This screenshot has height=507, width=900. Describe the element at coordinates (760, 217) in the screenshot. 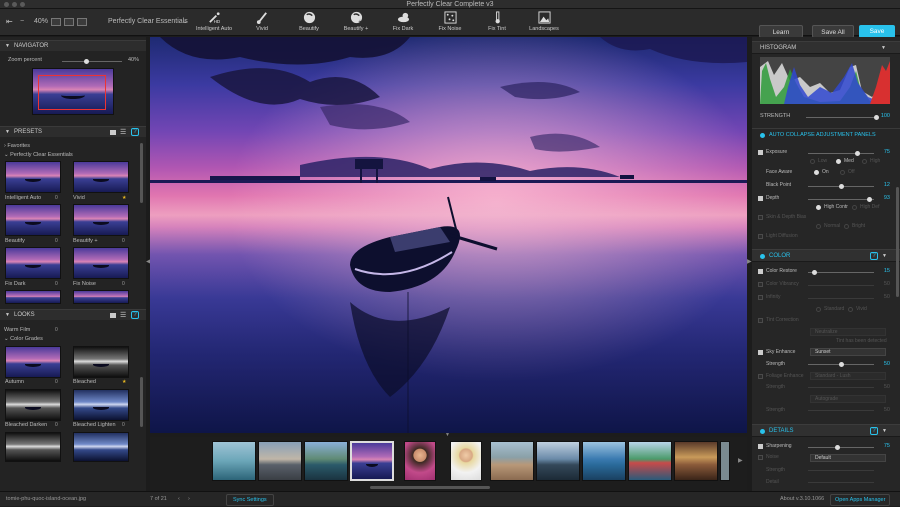

I see `skin-depth-bias-checkbox` at that location.